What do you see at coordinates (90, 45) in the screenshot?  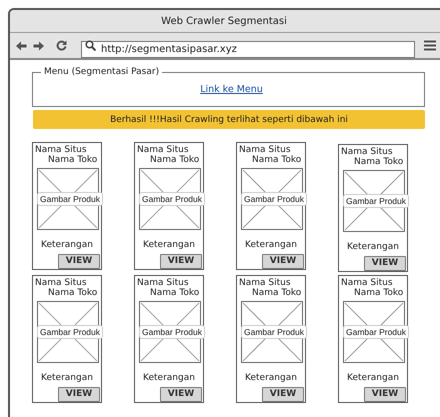 I see `search-icon` at bounding box center [90, 45].